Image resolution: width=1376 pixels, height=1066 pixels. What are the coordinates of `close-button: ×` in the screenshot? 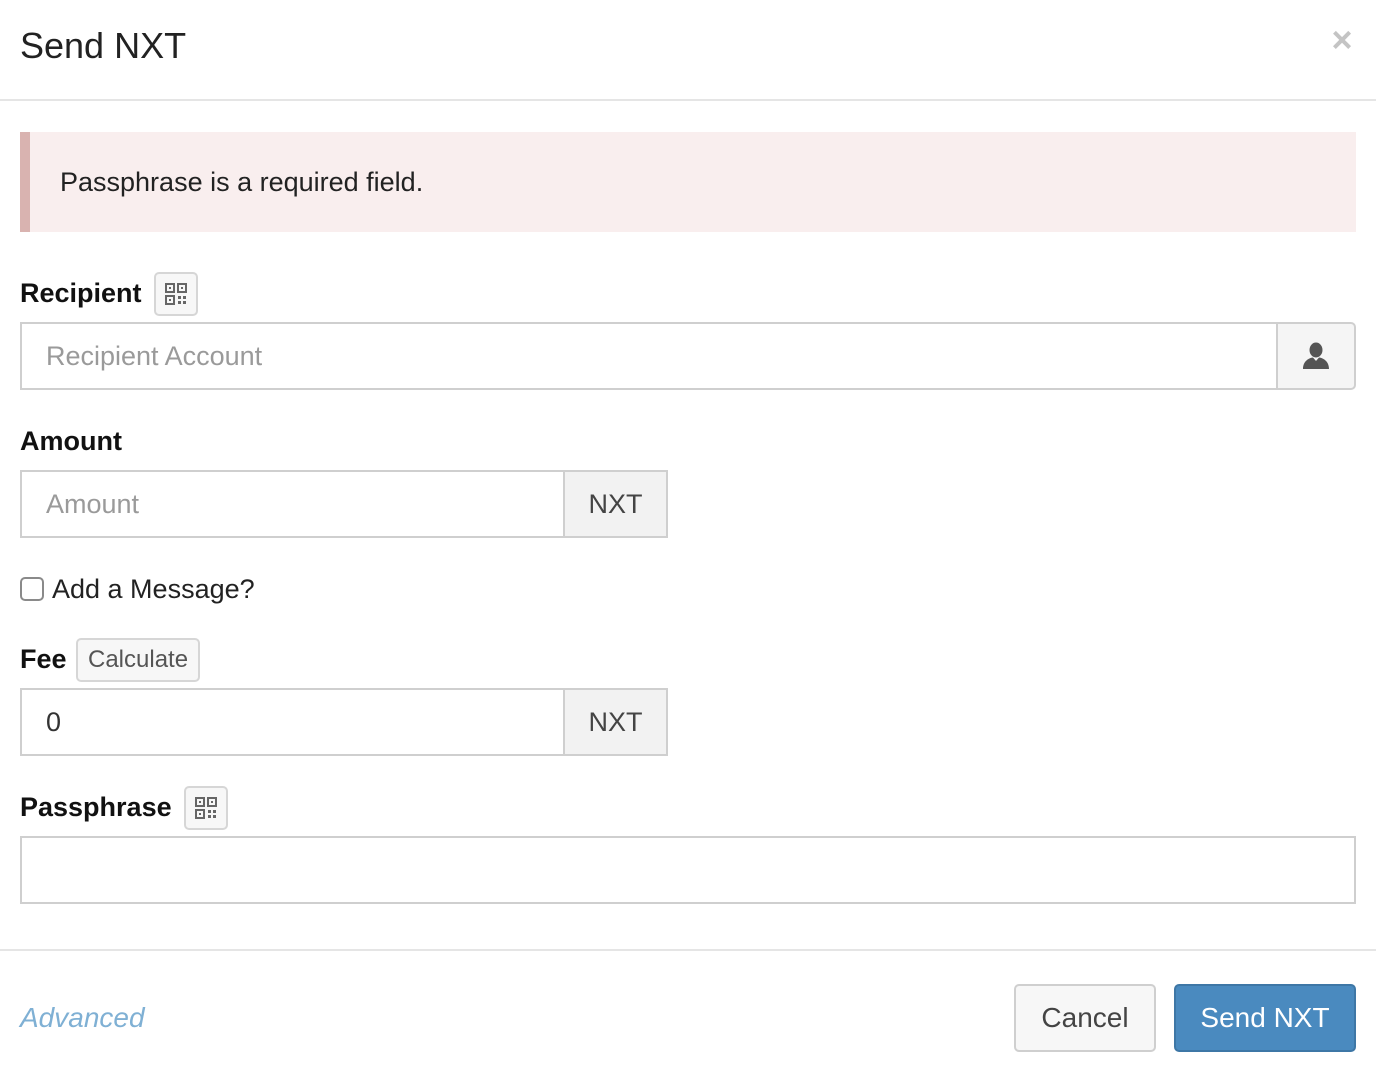 It's located at (1342, 40).